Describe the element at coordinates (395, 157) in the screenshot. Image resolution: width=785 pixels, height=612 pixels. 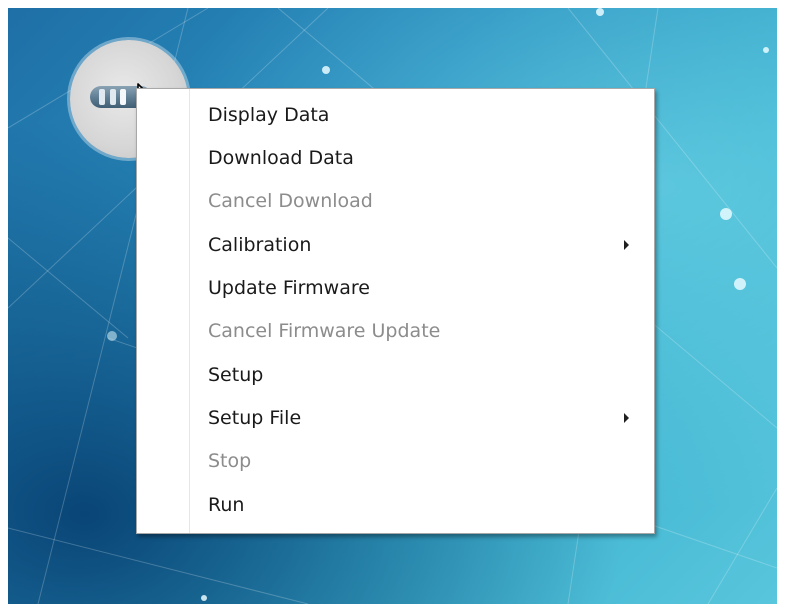
I see `menu-item-download-data: Download Data` at that location.